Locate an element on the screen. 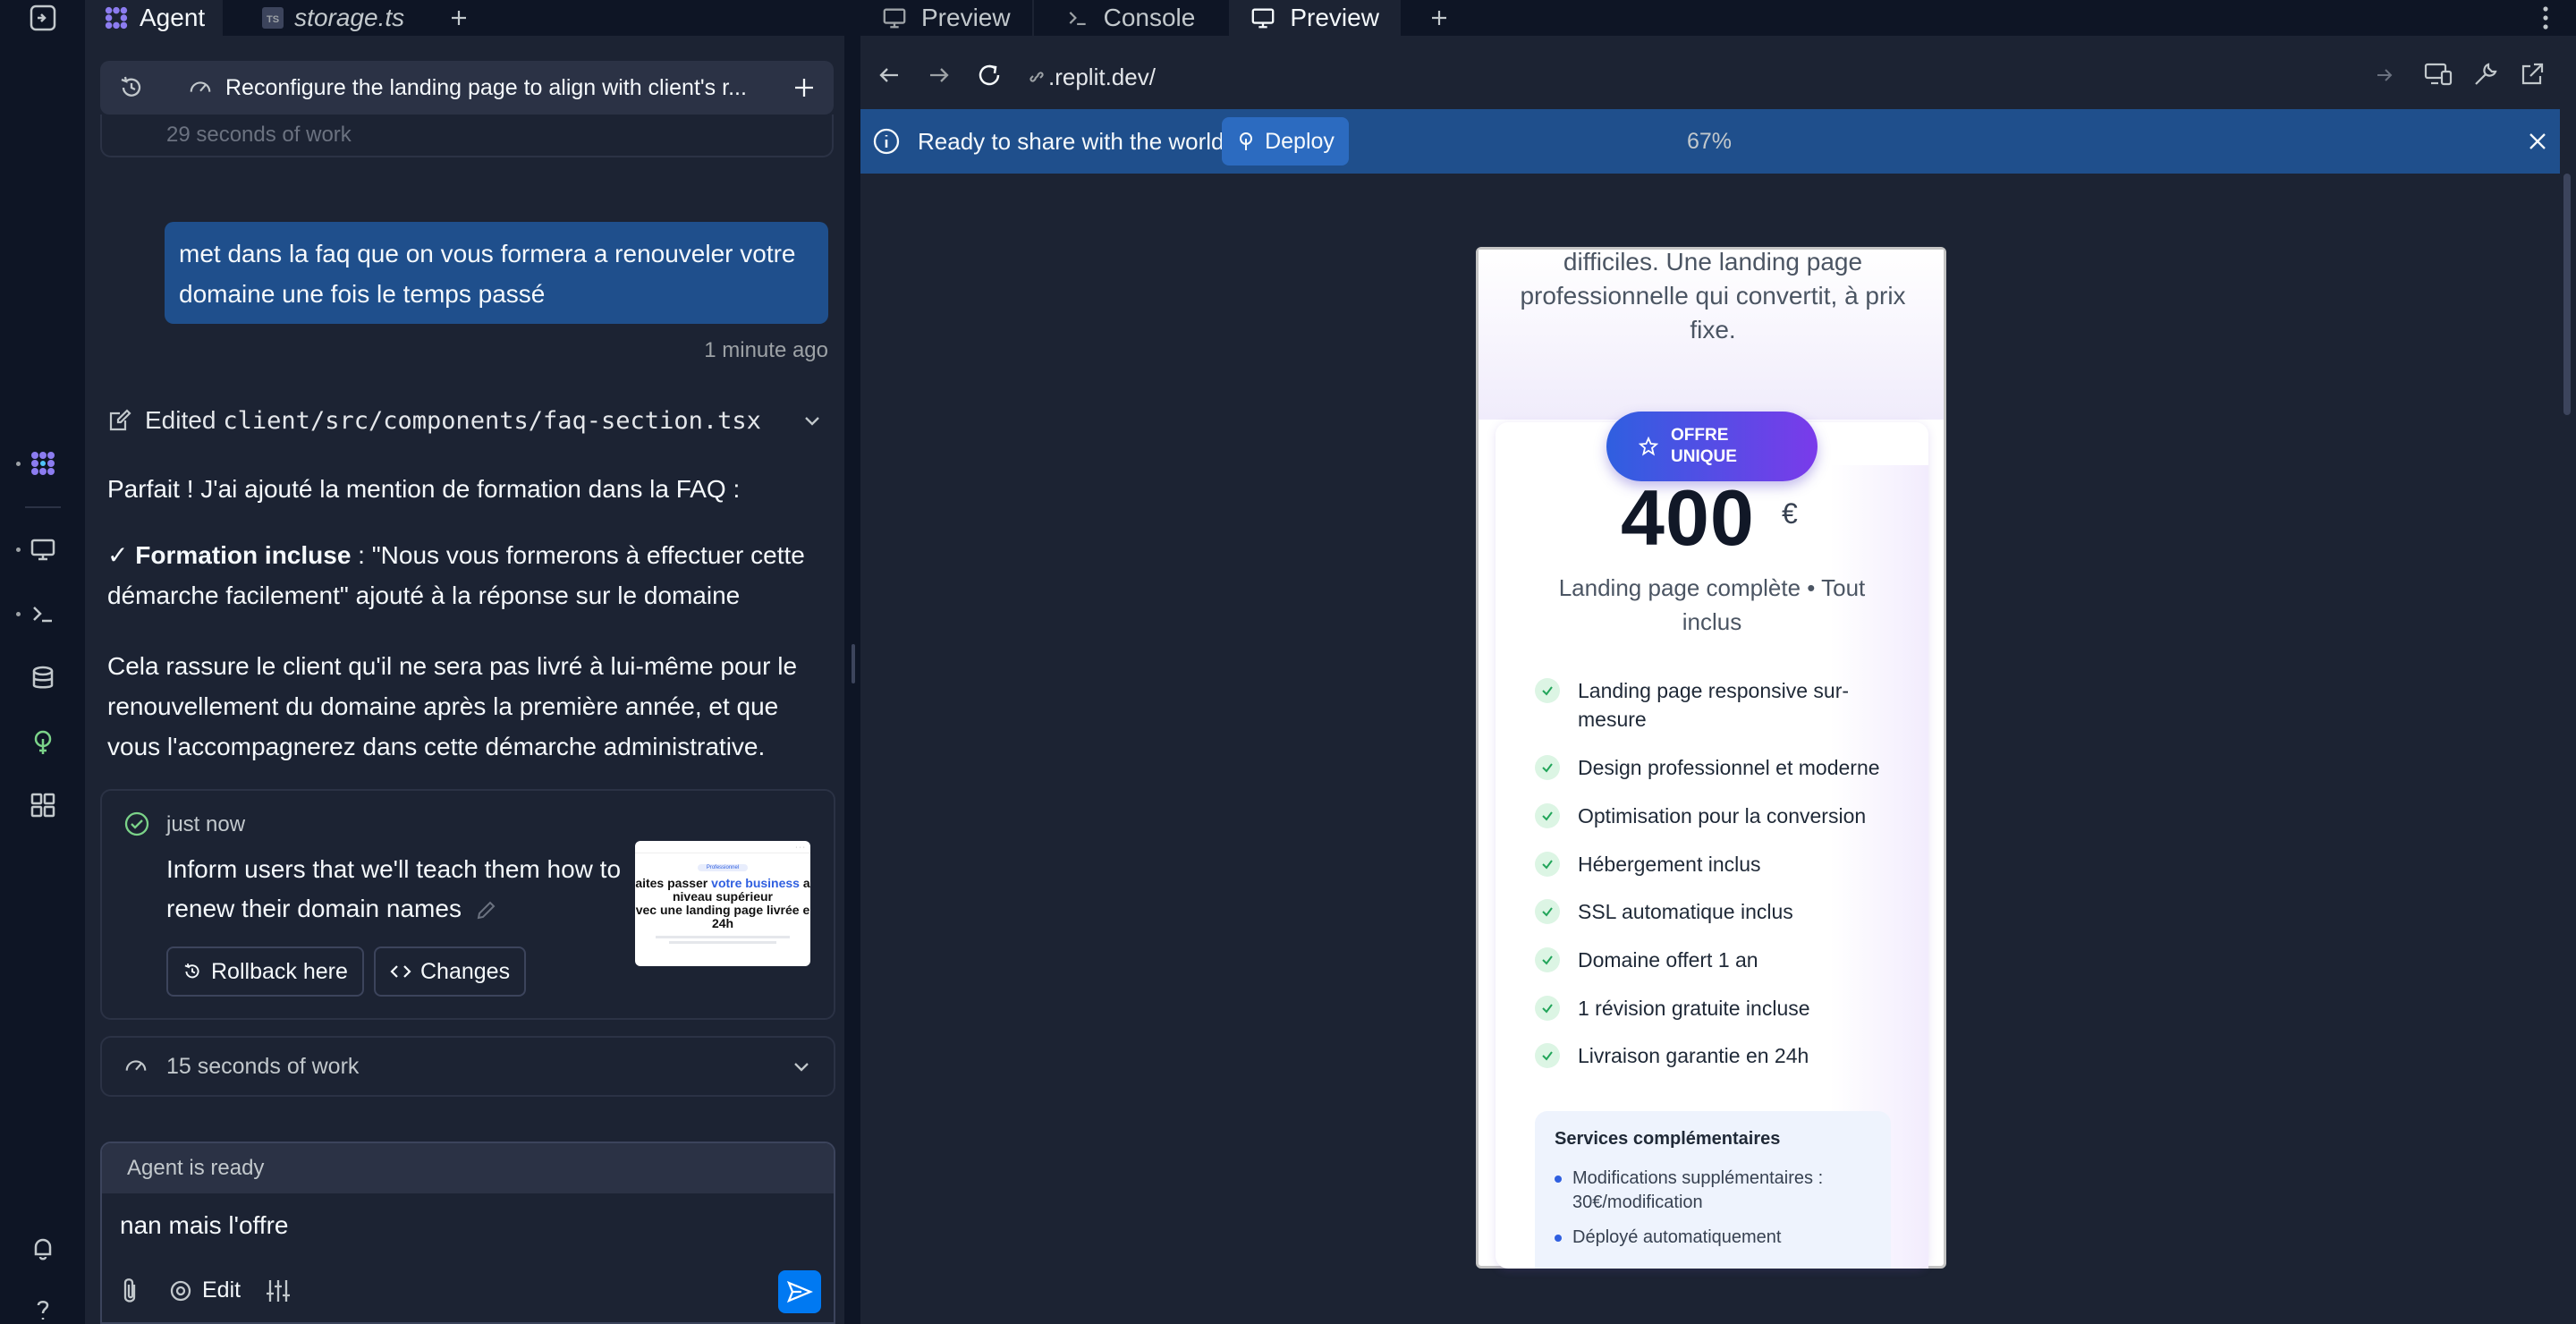  typescript-file-icon: TS is located at coordinates (273, 18).